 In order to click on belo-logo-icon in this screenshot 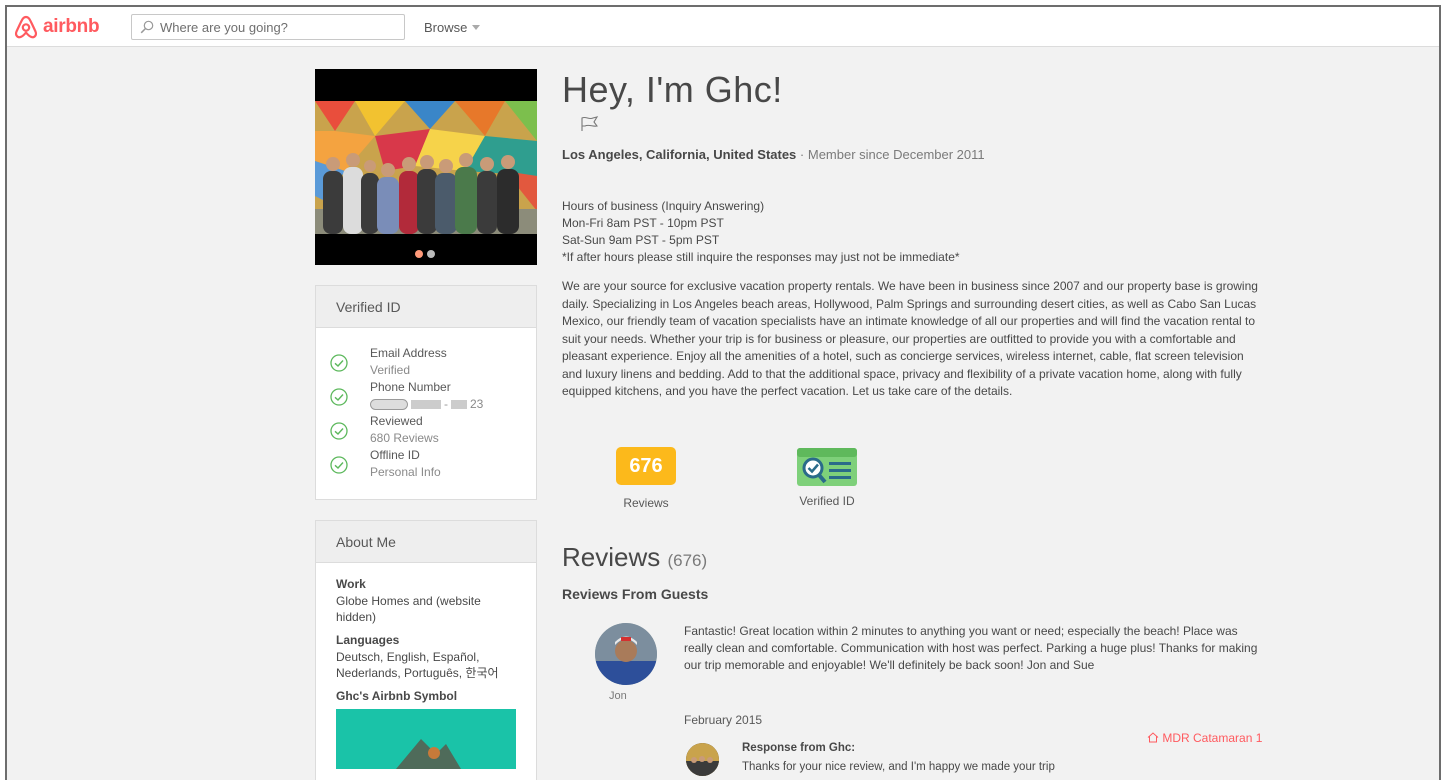, I will do `click(26, 27)`.